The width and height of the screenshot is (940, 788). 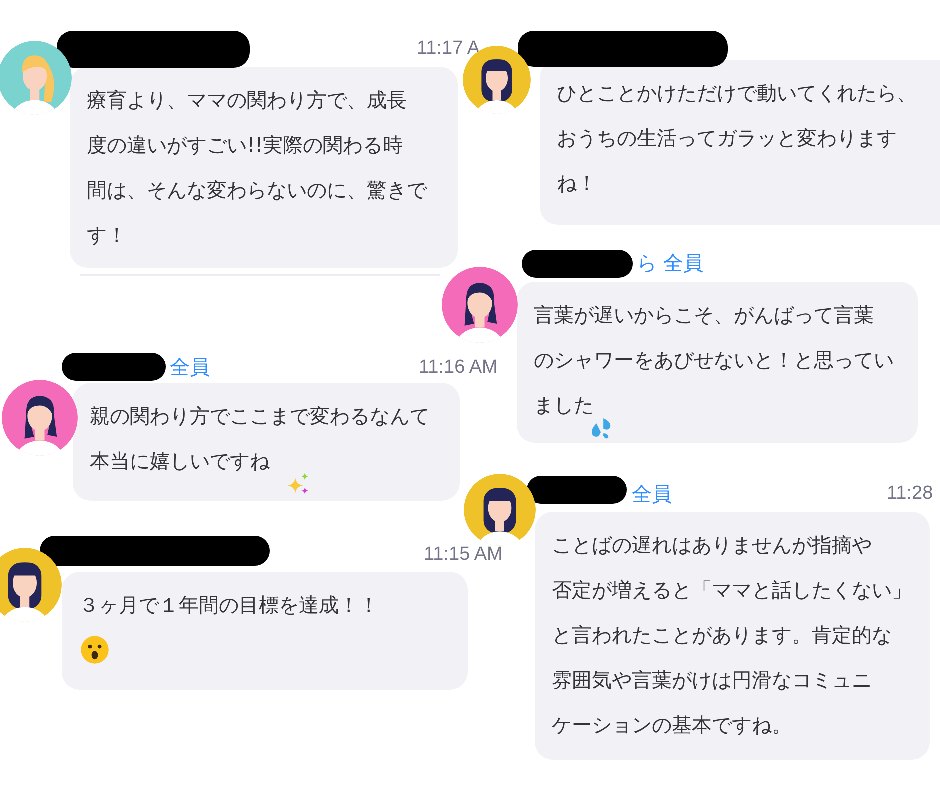 I want to click on recipient-label: ら 全員, so click(x=670, y=263).